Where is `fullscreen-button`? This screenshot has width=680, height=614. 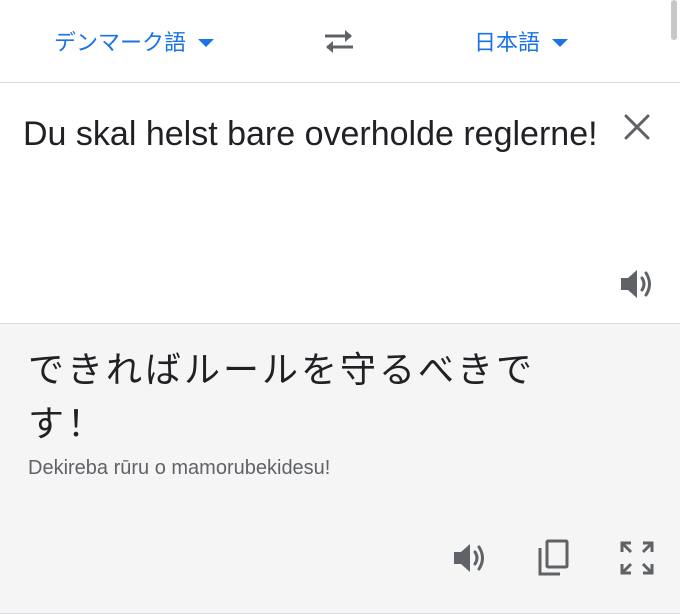
fullscreen-button is located at coordinates (637, 558).